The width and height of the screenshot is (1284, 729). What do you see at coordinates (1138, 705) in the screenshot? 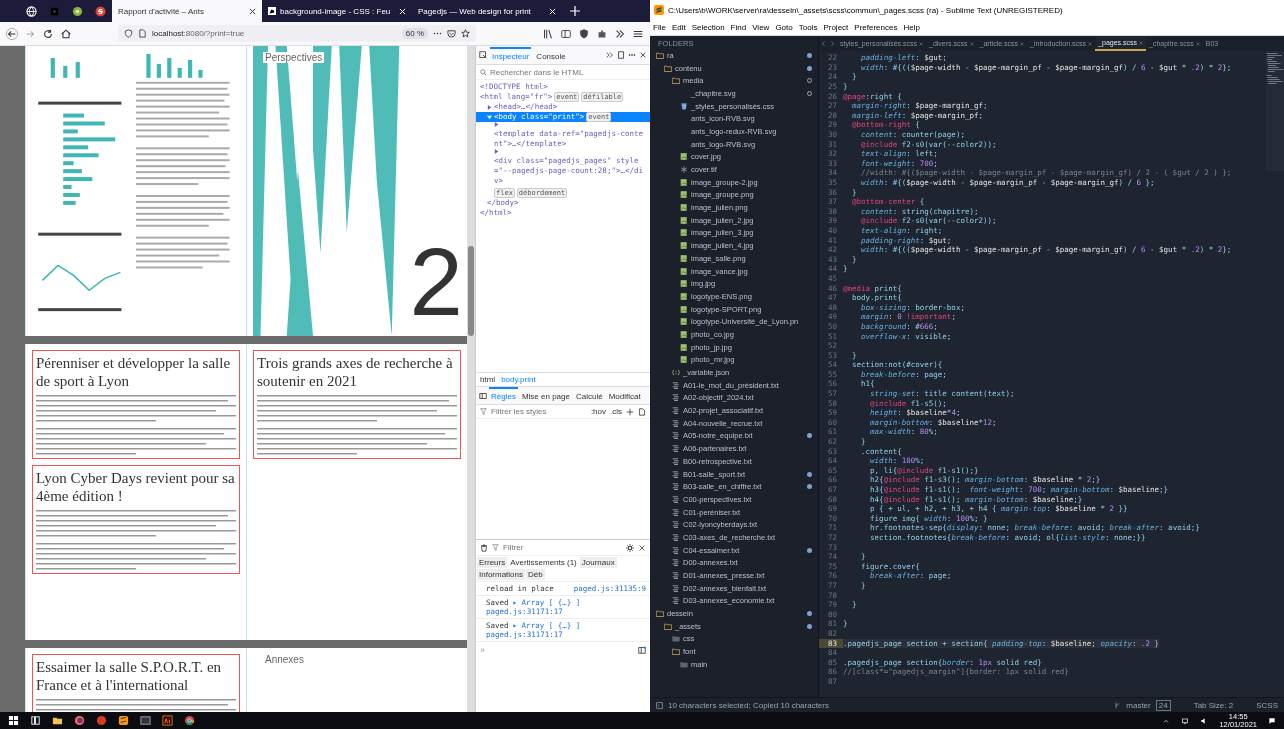
I see `git-branch: master` at bounding box center [1138, 705].